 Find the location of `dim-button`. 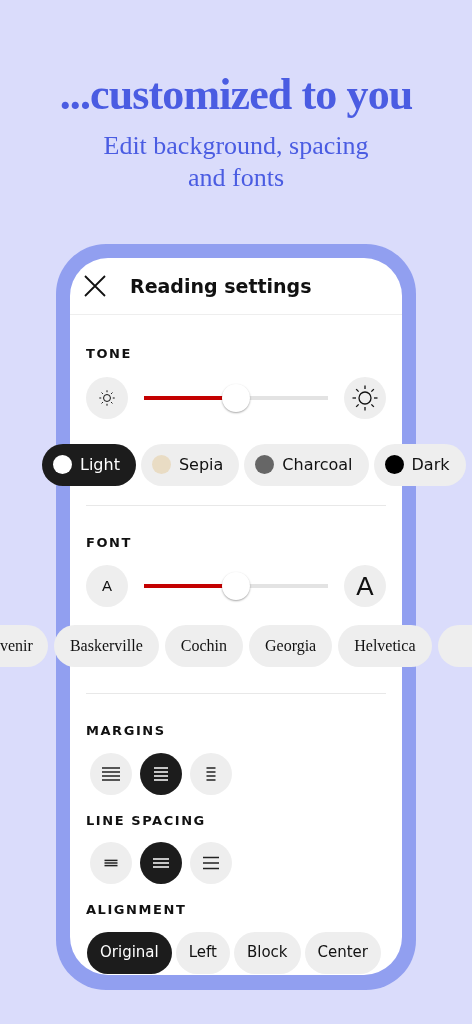

dim-button is located at coordinates (107, 397).